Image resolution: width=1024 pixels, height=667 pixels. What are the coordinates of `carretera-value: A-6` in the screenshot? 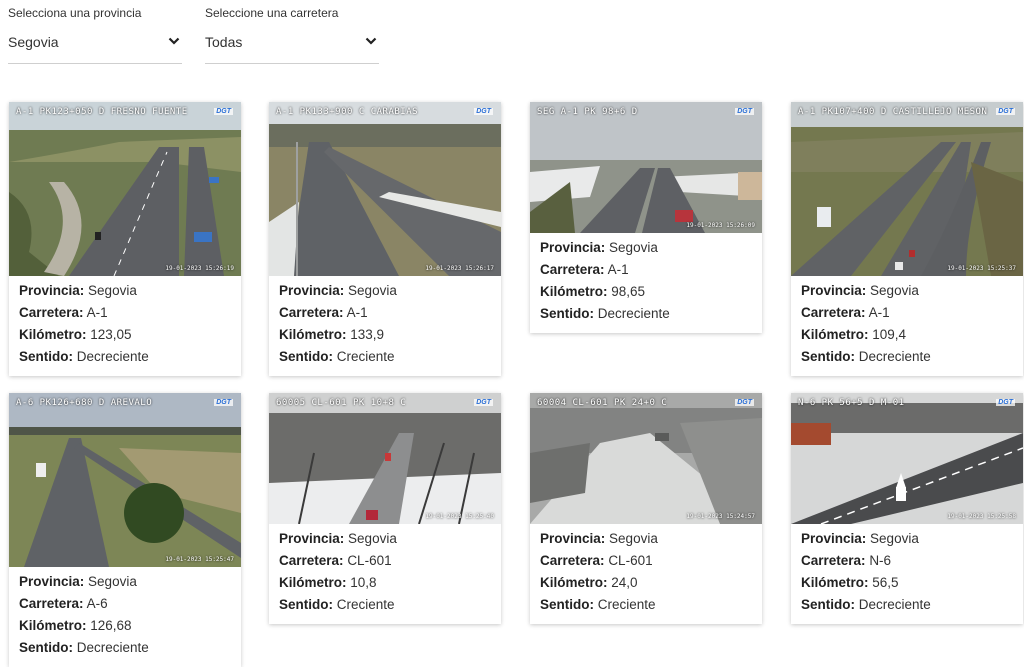 It's located at (97, 603).